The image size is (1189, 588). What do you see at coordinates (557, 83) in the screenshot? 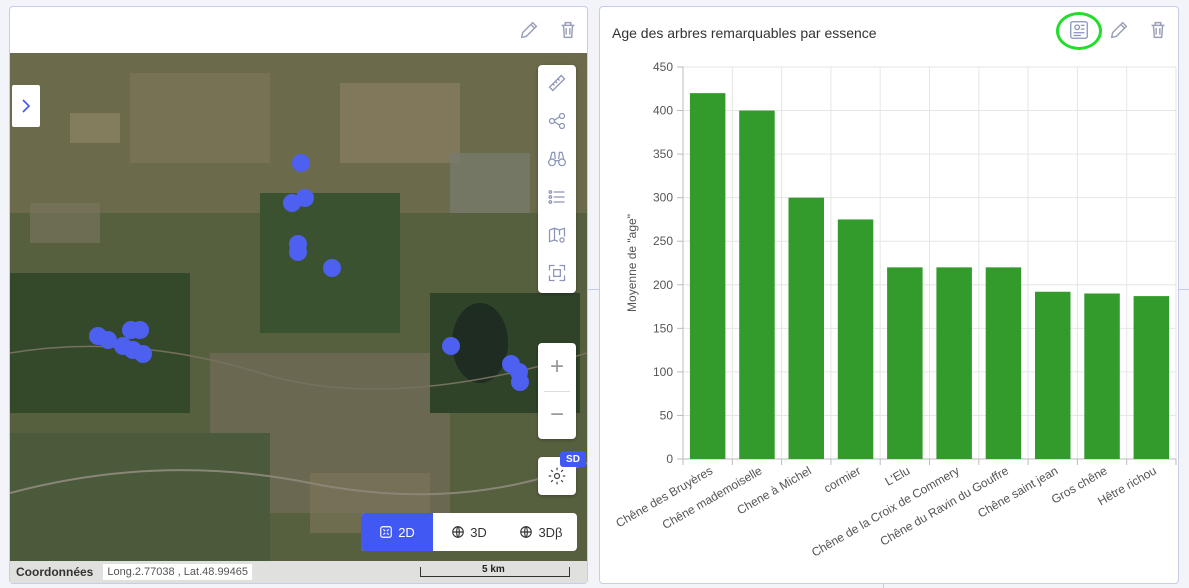
I see `ruler-icon` at bounding box center [557, 83].